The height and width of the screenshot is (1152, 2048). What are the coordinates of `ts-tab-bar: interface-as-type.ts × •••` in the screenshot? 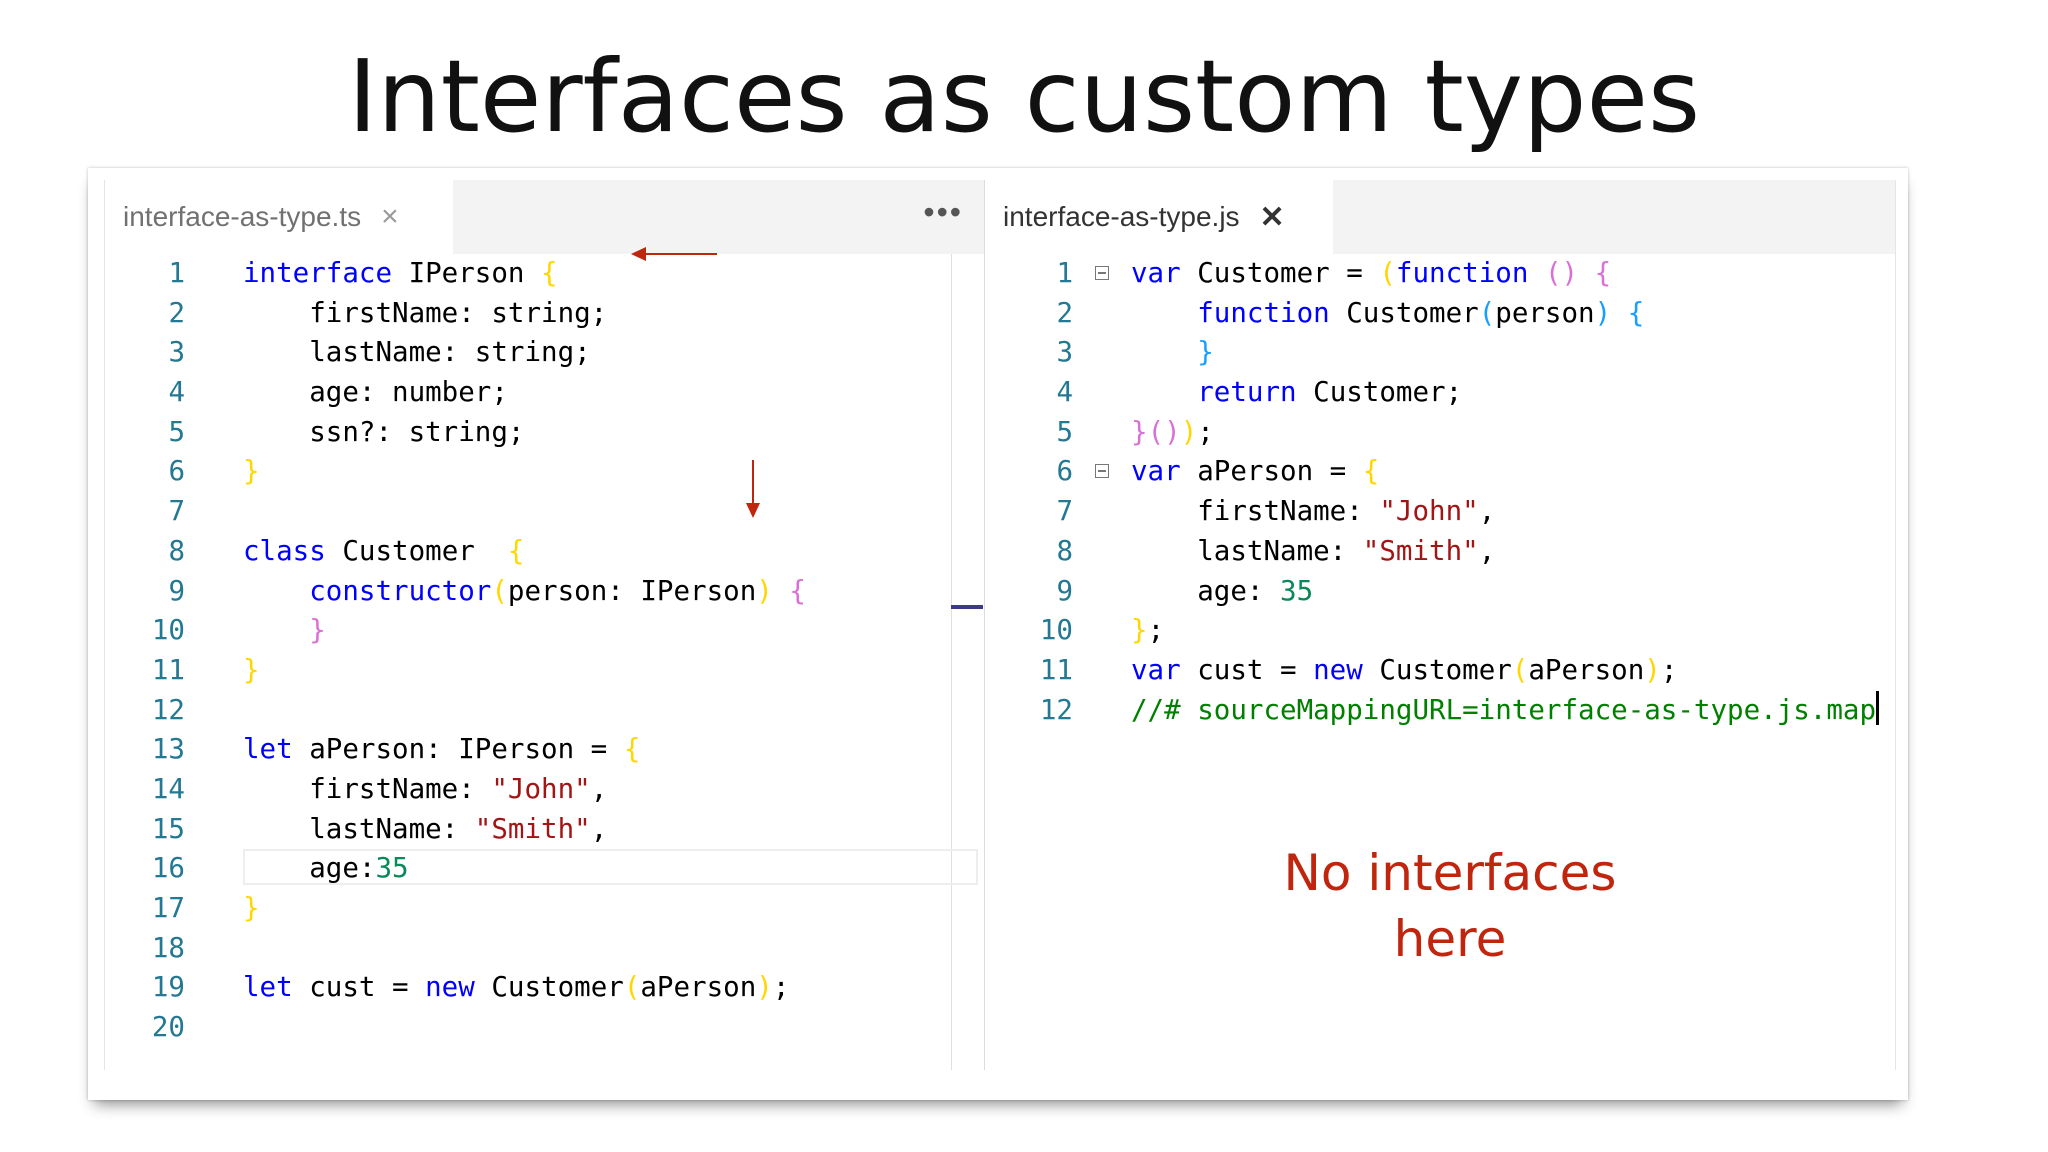 It's located at (545, 217).